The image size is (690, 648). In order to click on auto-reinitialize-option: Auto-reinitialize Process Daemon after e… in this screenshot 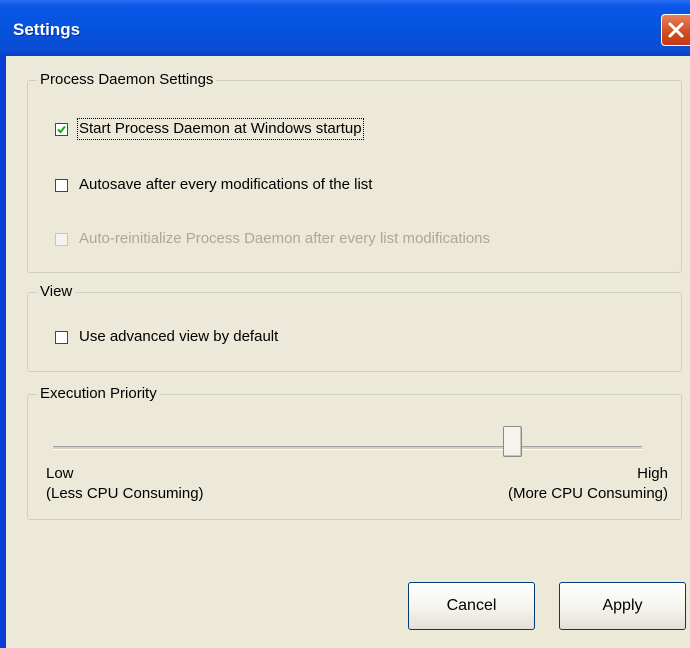, I will do `click(272, 239)`.